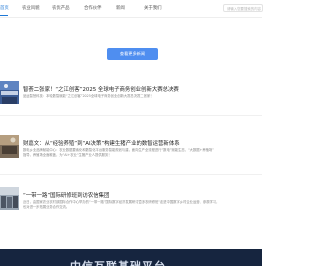  What do you see at coordinates (131, 9) in the screenshot?
I see `top-navigation: 首页 农业风貌 农优产品 合作伙伴 新闻 关于我们 请输入您要搜索的内容` at bounding box center [131, 9].